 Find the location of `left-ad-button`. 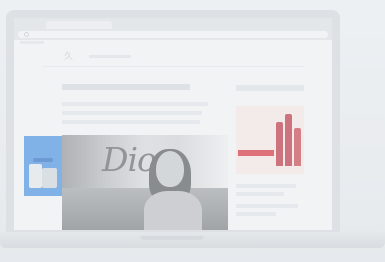

left-ad-button is located at coordinates (43, 160).